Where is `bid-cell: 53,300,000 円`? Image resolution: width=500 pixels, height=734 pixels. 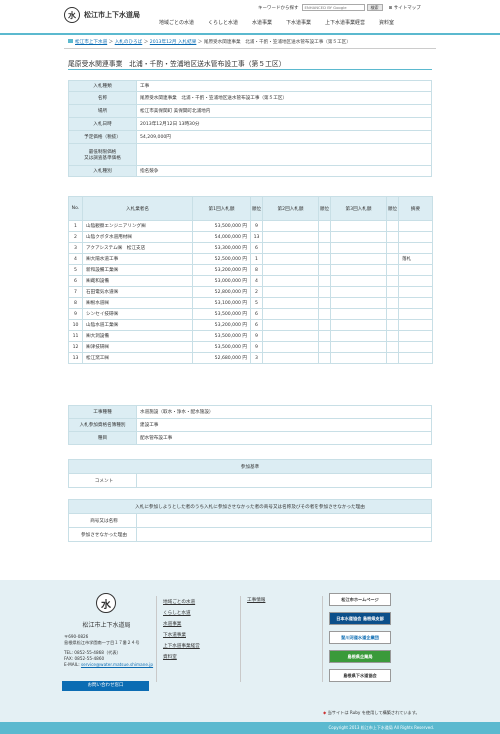
bid-cell: 53,300,000 円 is located at coordinates (221, 248).